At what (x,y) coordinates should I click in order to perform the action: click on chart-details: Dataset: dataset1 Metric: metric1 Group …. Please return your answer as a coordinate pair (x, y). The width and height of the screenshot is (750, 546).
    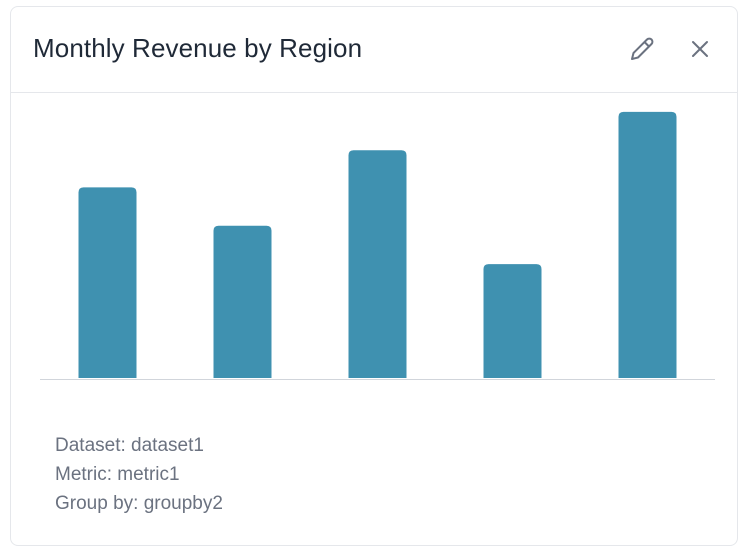
    Looking at the image, I should click on (139, 474).